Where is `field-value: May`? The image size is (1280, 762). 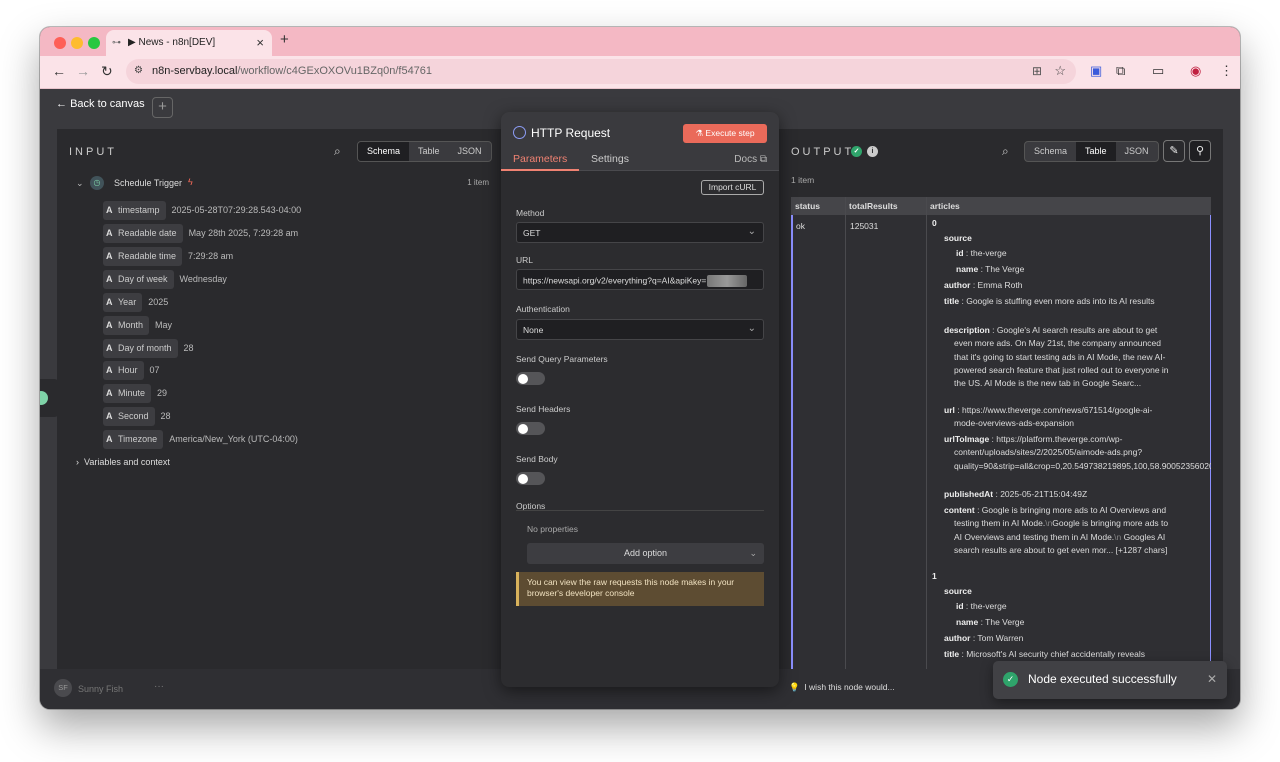
field-value: May is located at coordinates (164, 325).